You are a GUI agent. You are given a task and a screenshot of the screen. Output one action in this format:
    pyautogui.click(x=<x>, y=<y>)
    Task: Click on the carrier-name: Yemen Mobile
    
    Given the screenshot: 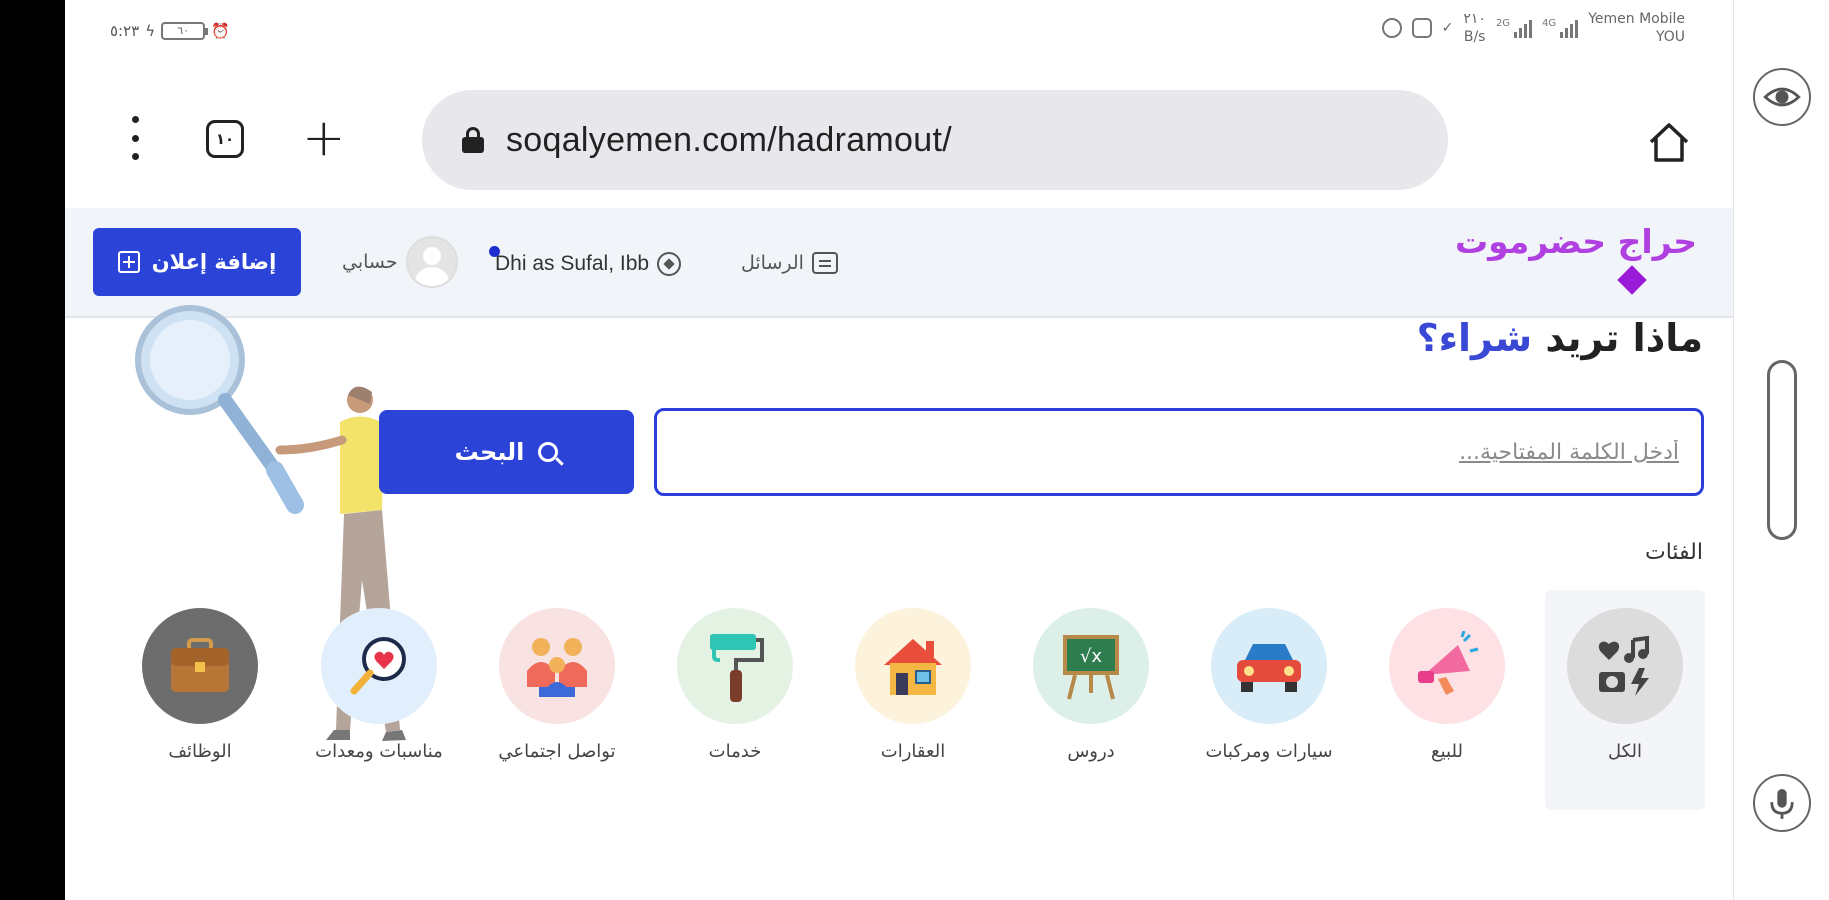 What is the action you would take?
    pyautogui.click(x=1636, y=19)
    